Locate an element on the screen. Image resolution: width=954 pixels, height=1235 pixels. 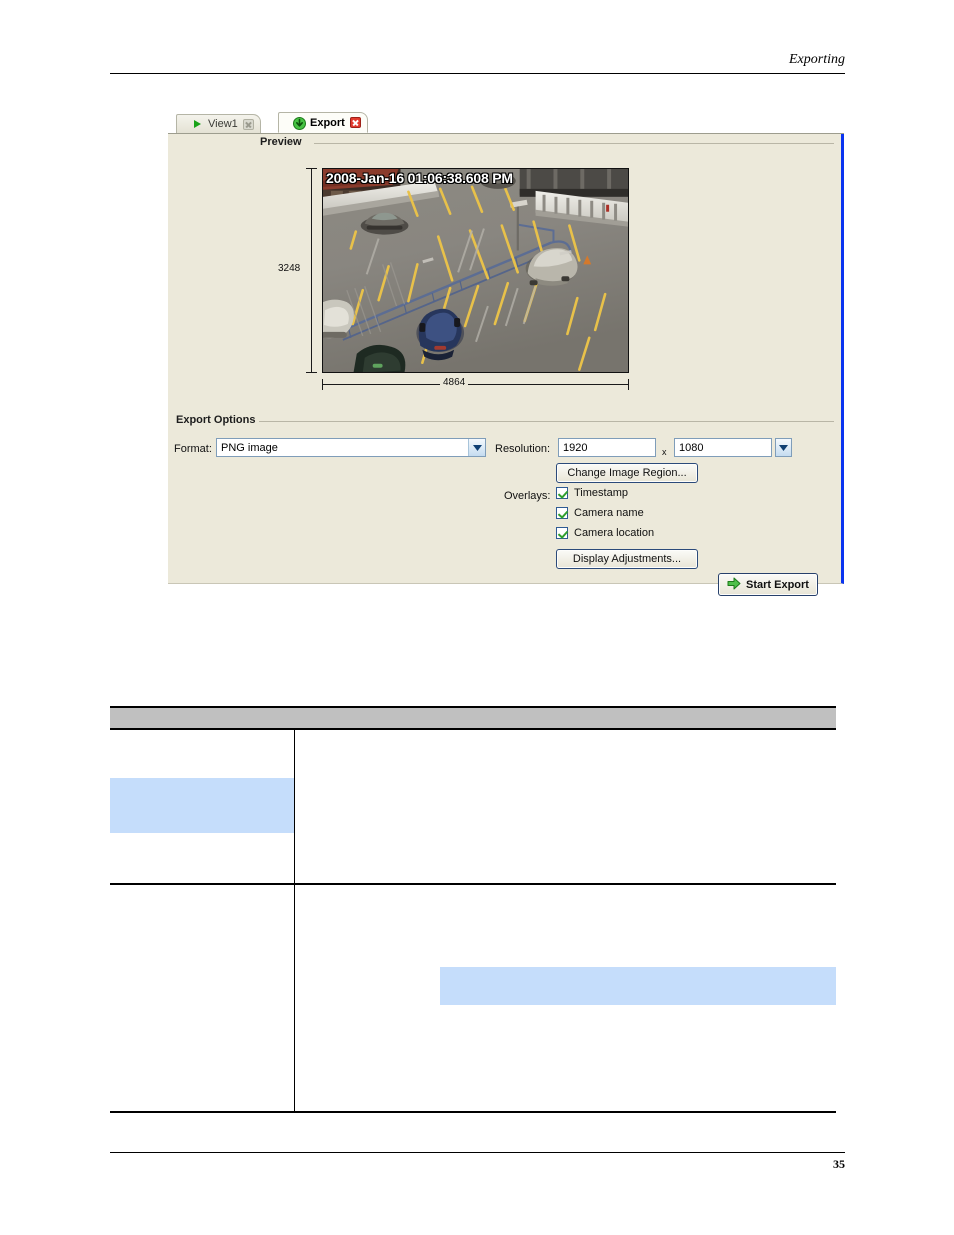
tab-view1: View1 is located at coordinates (218, 123).